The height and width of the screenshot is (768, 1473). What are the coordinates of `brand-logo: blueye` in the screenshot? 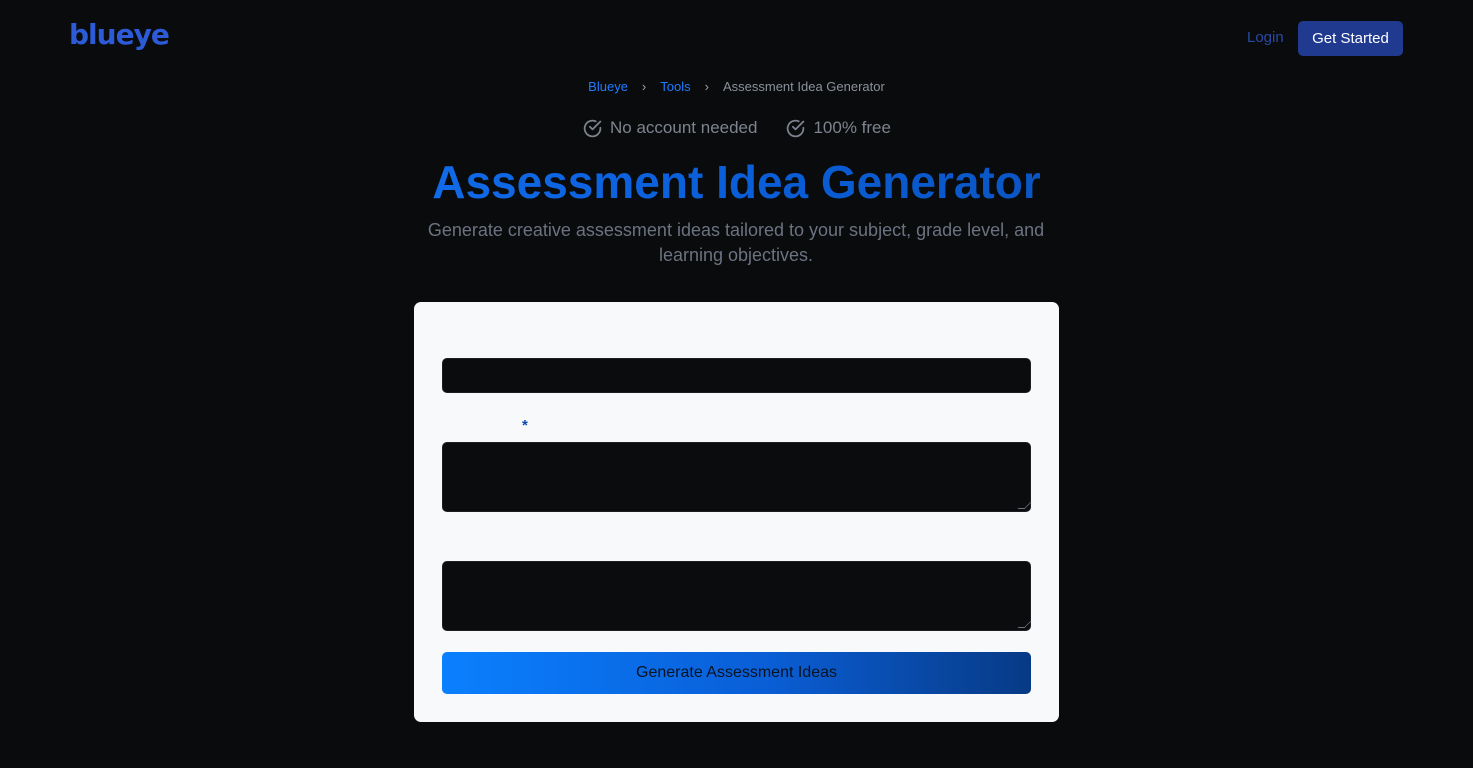 It's located at (119, 34).